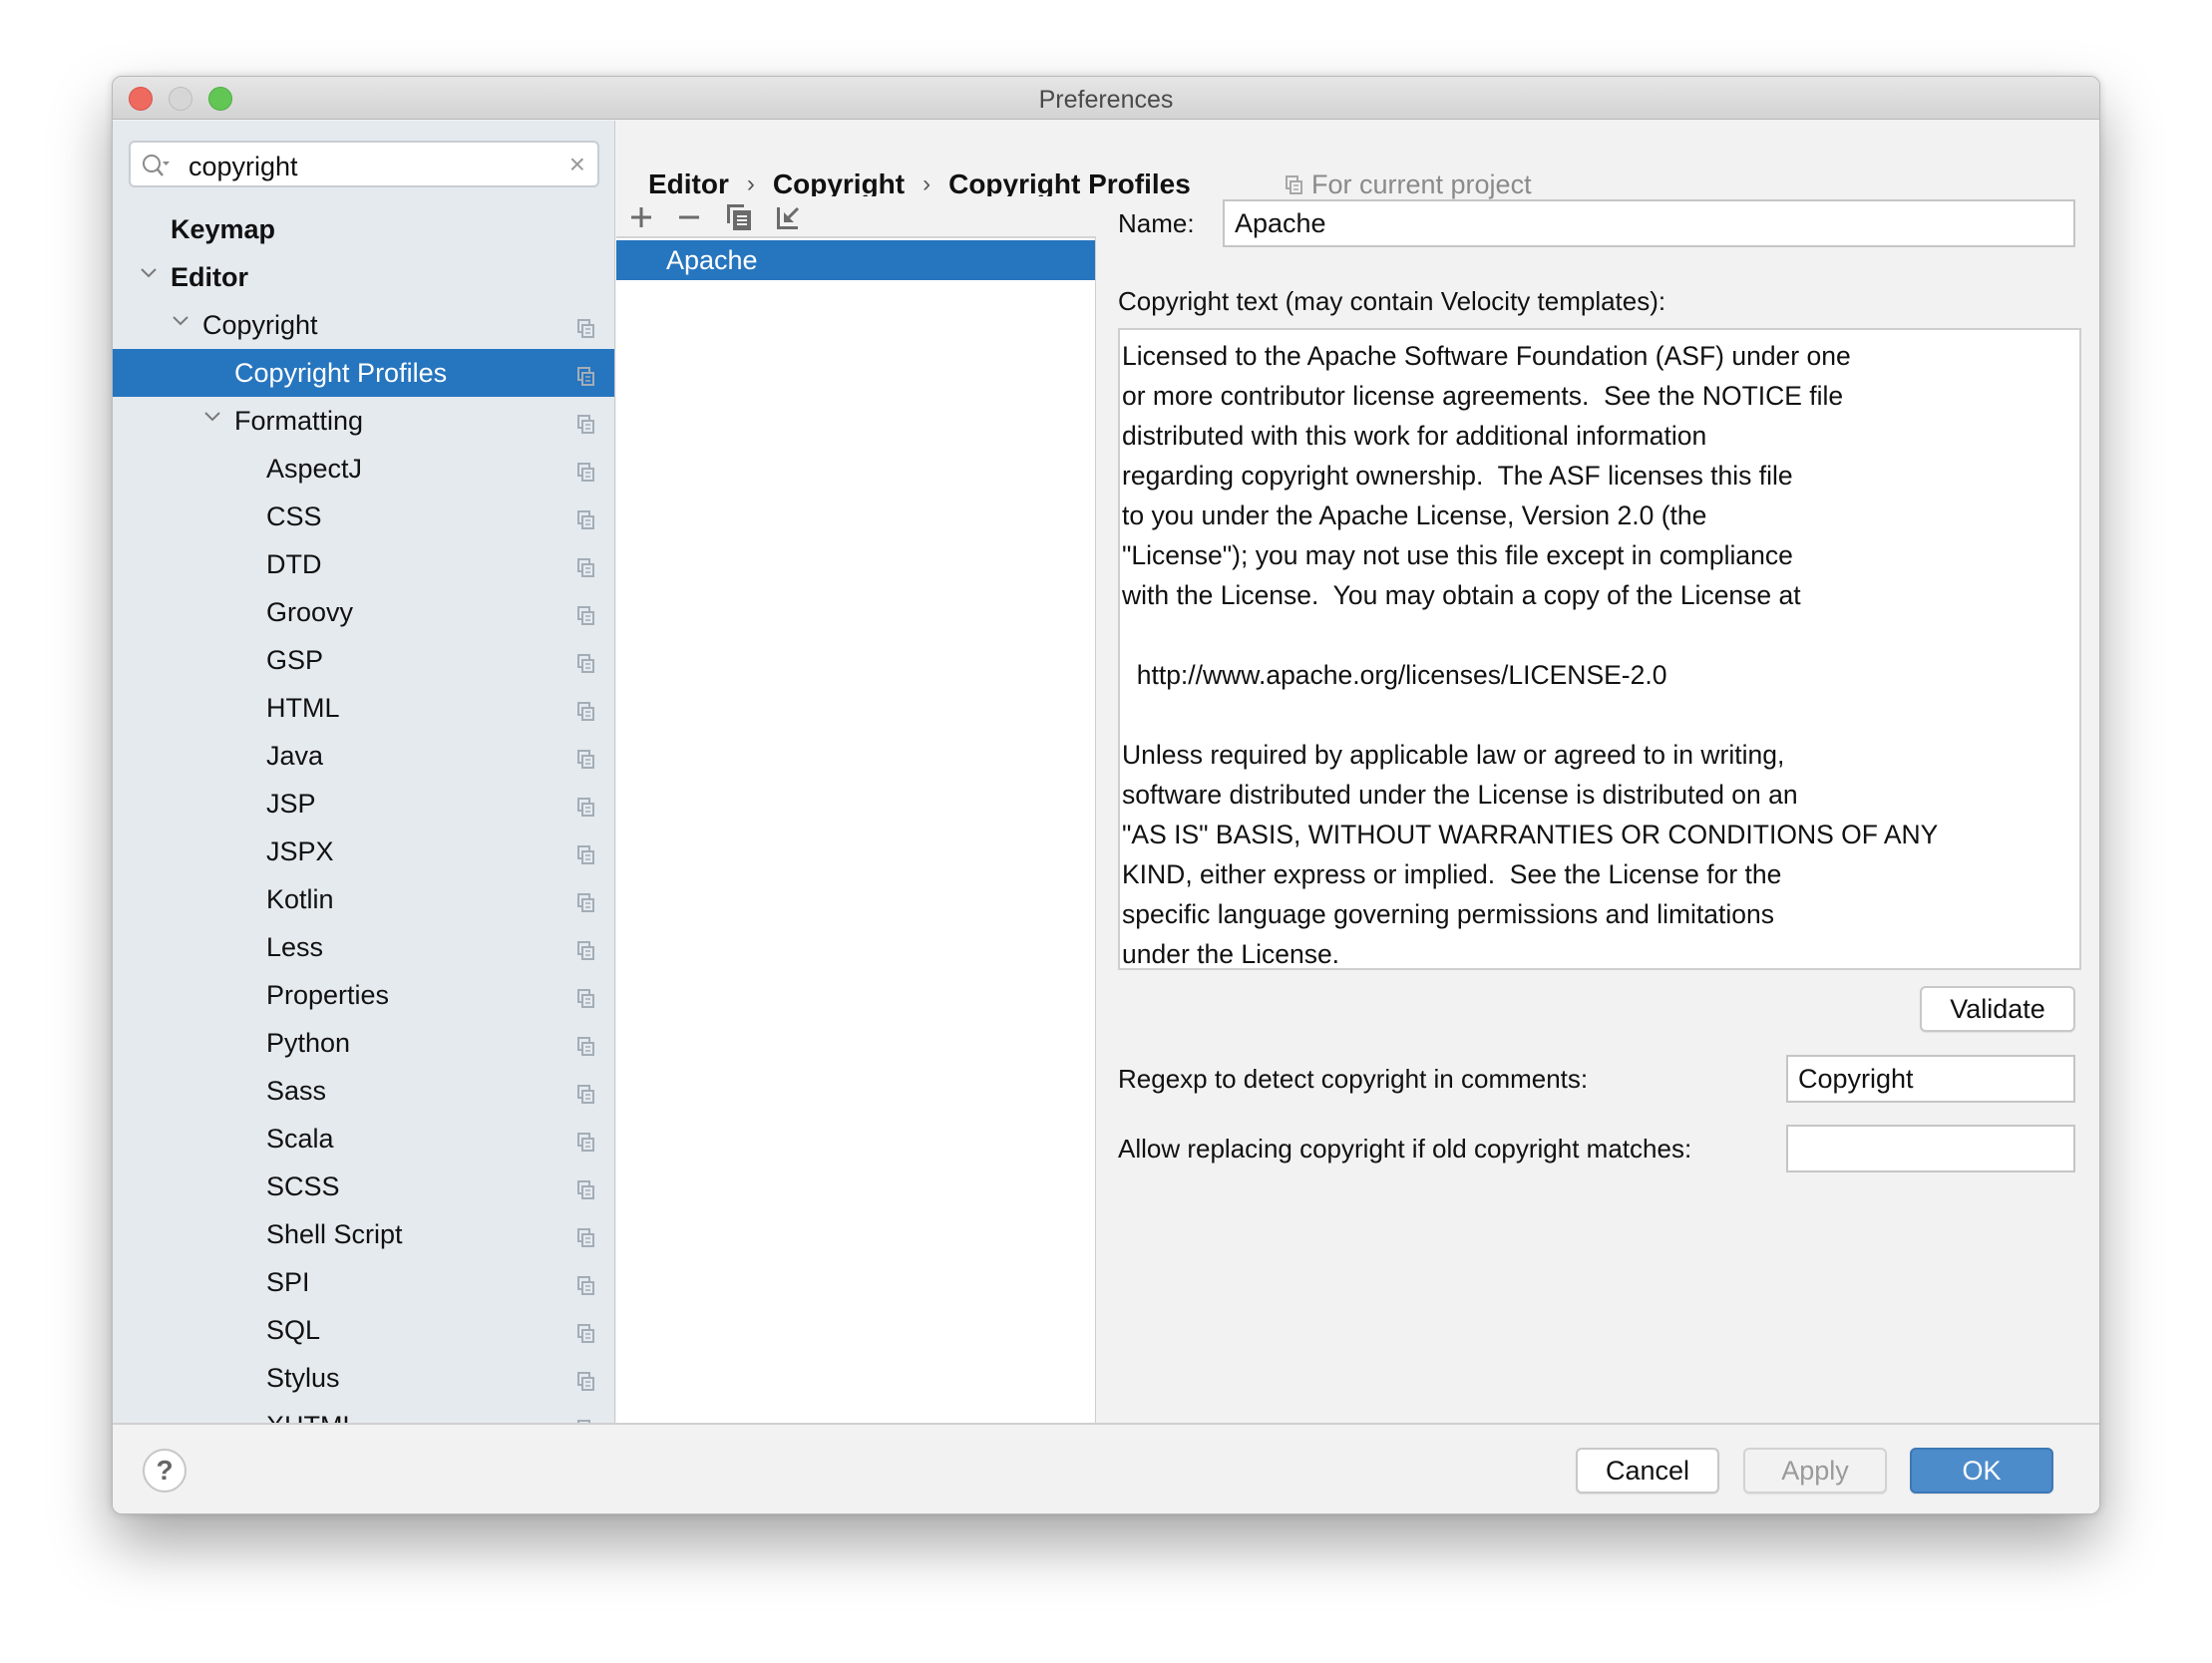  Describe the element at coordinates (1981, 1471) in the screenshot. I see `ok-button: OK` at that location.